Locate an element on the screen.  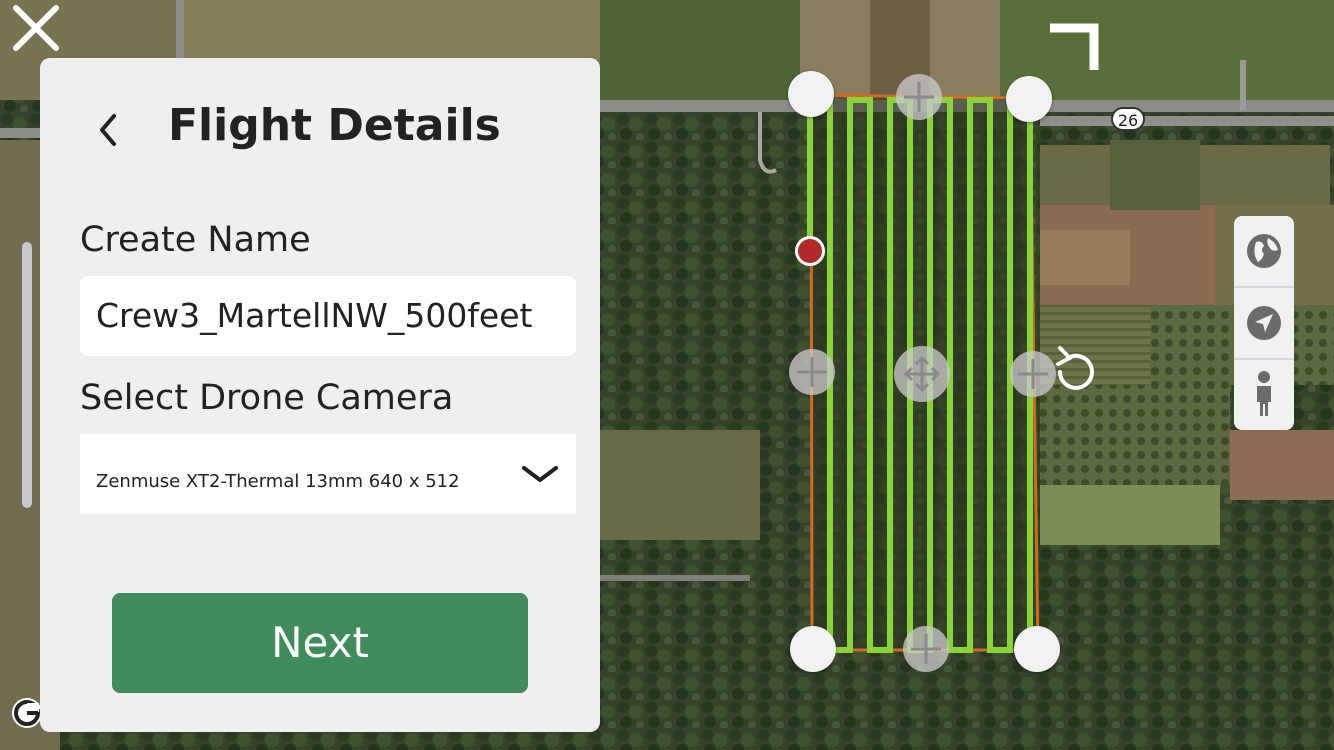
navigation-arrow-icon is located at coordinates (1264, 323).